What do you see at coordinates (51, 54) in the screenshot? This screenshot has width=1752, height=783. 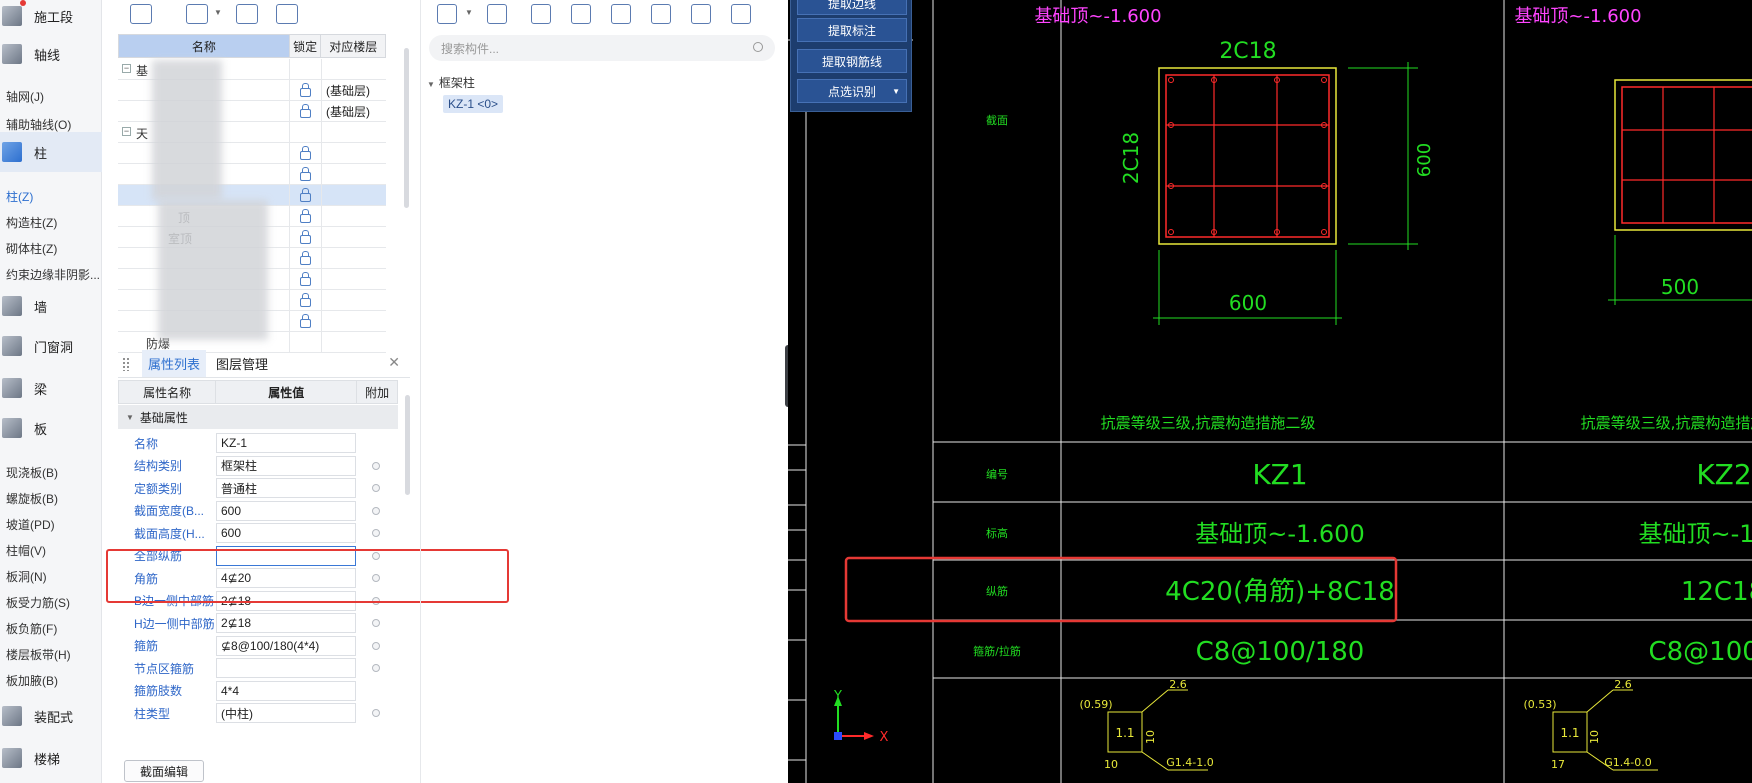 I see `nav-category-1: 轴线` at bounding box center [51, 54].